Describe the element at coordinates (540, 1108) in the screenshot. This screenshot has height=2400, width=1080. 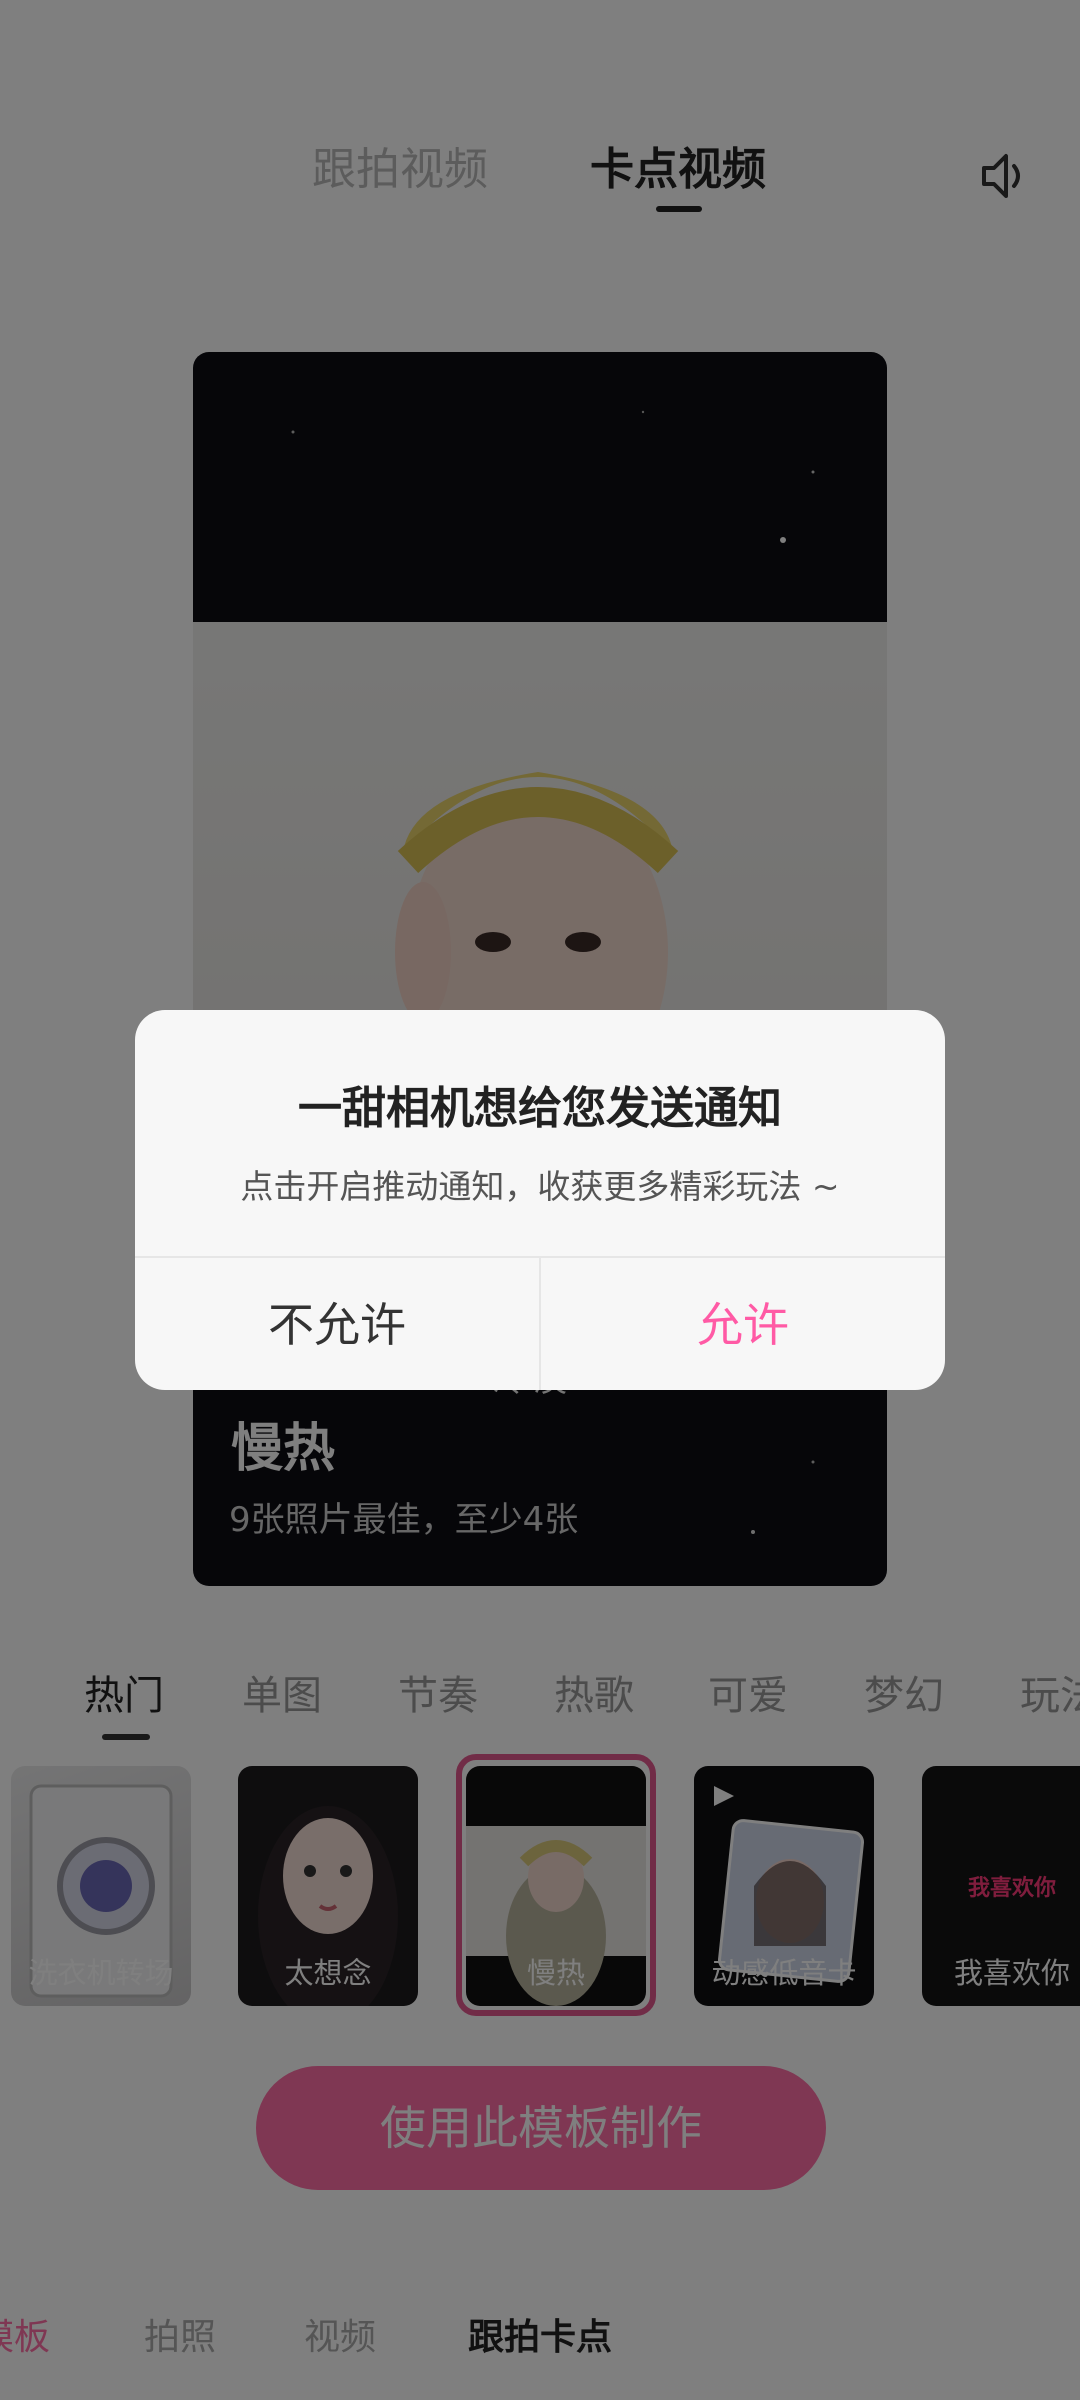
I see `dialog-title: 一甜相机想给您发送通知` at that location.